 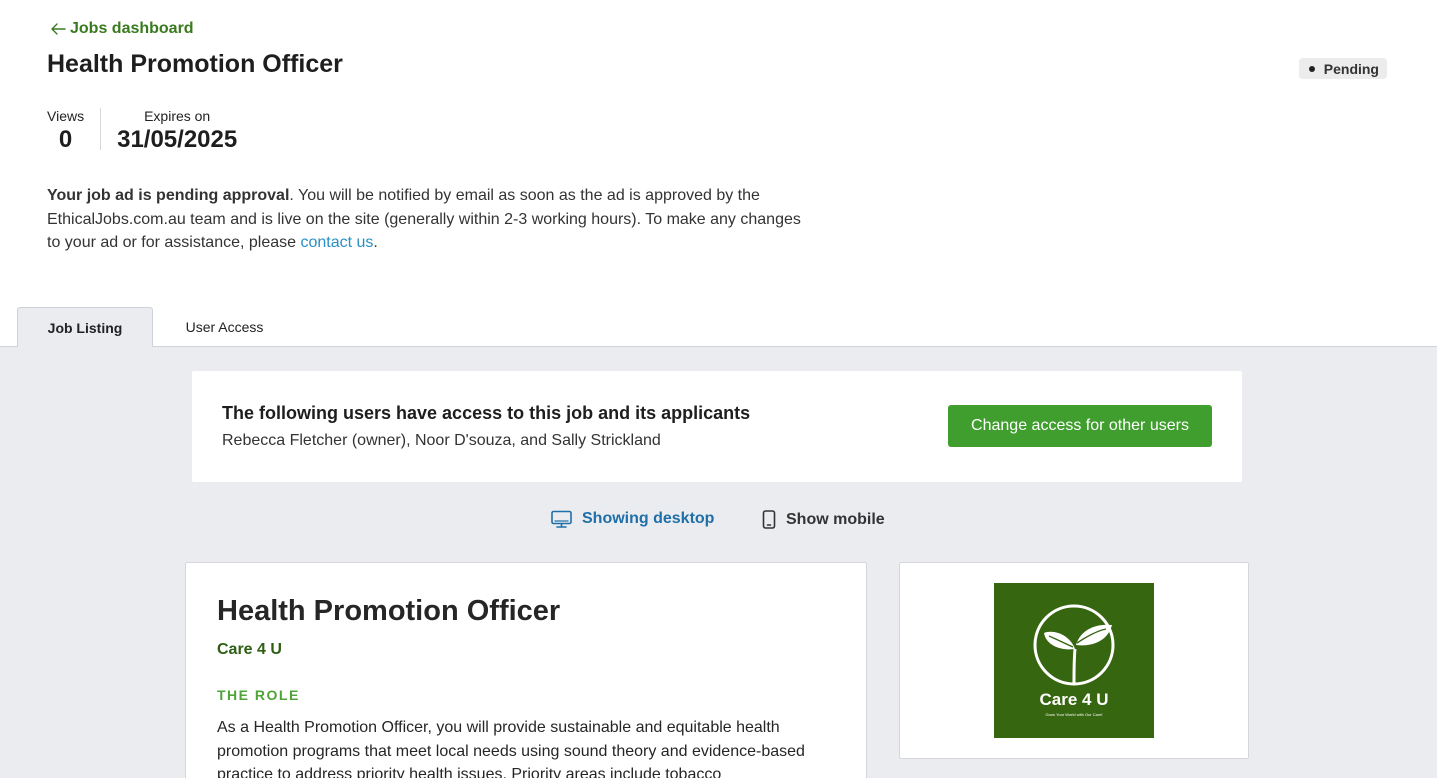 I want to click on company-logo: Care 4 U Grow Your World with Our Care!, so click(x=1074, y=660).